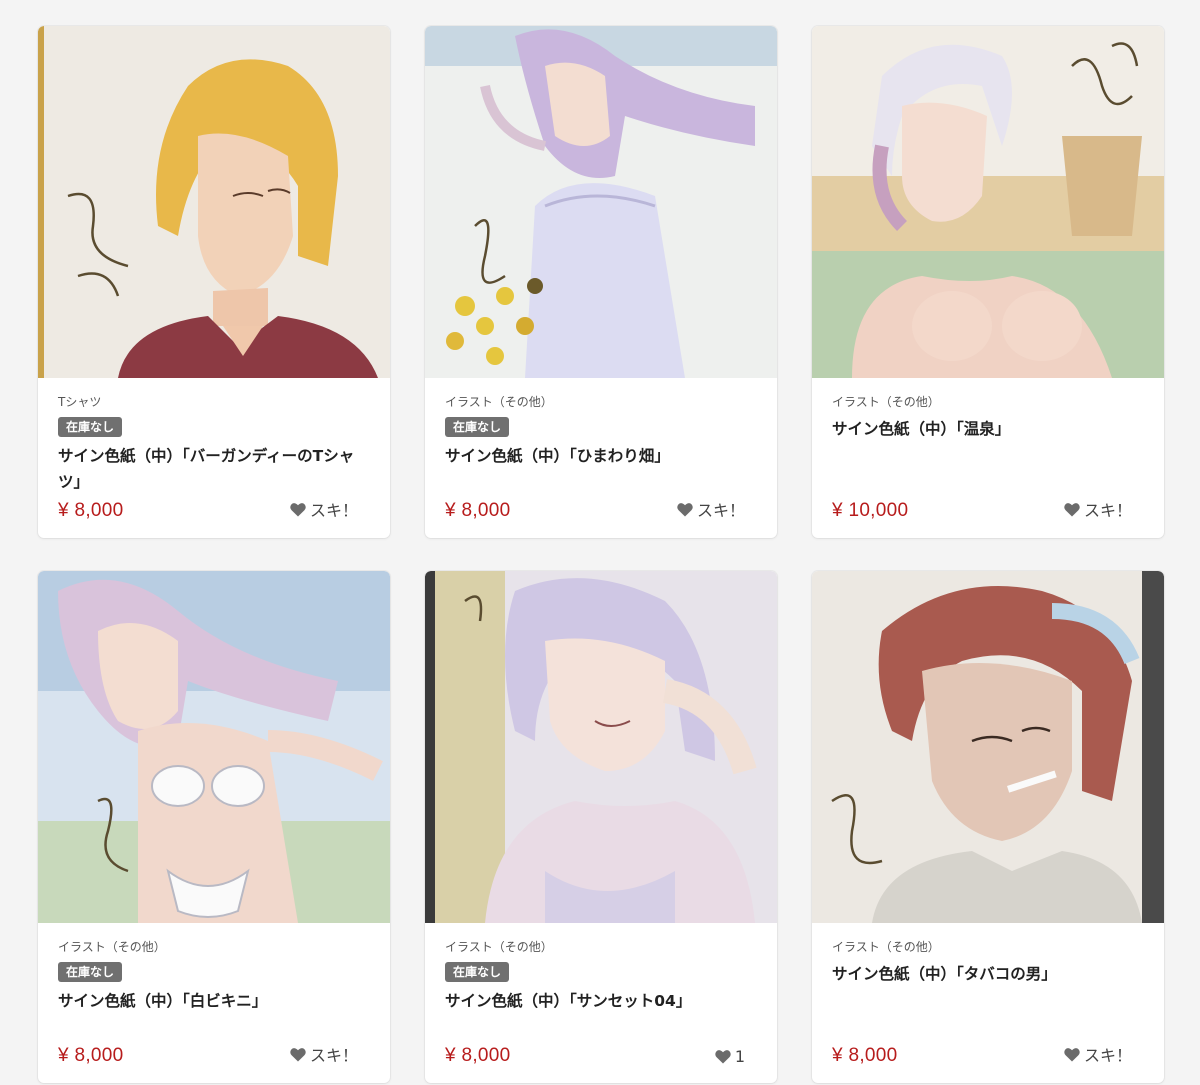 Image resolution: width=1200 pixels, height=1085 pixels. Describe the element at coordinates (214, 469) in the screenshot. I see `product-title: サイン色紙（中）「バーガンディーのTシャツ」` at that location.